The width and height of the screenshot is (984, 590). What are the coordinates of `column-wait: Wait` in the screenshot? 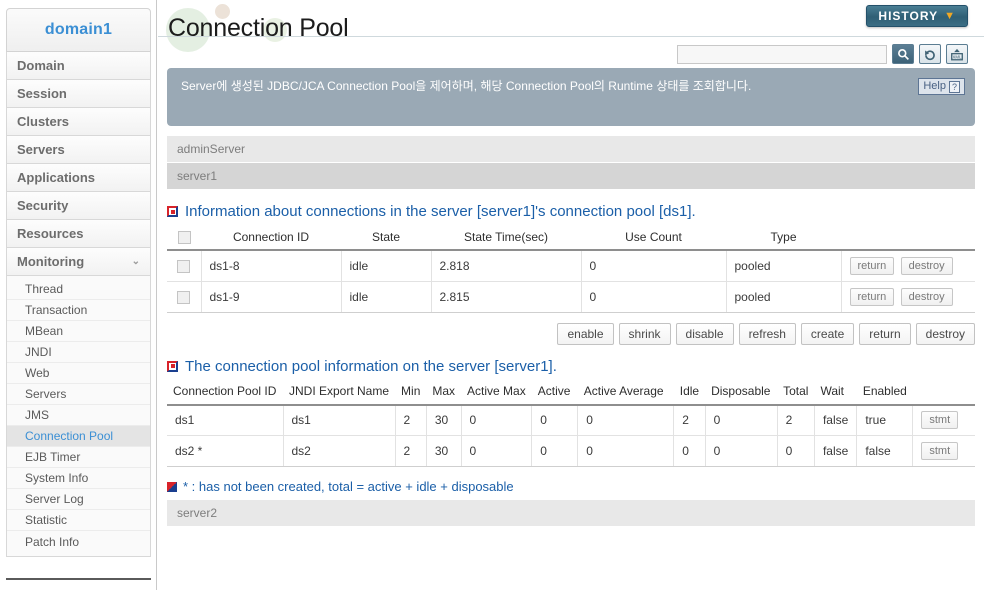 It's located at (835, 392).